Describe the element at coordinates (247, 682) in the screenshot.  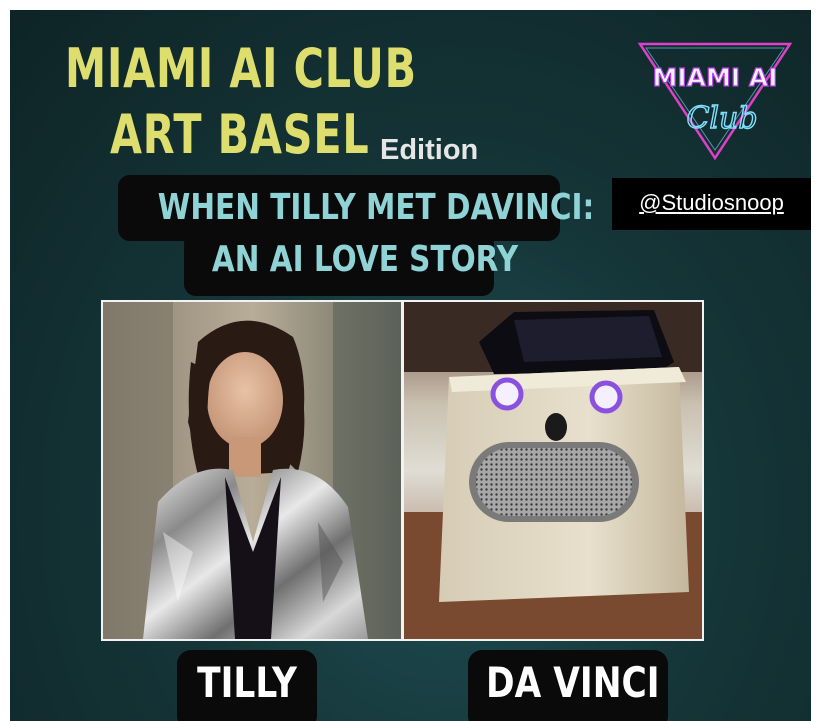
I see `tilly-label: TILLY` at that location.